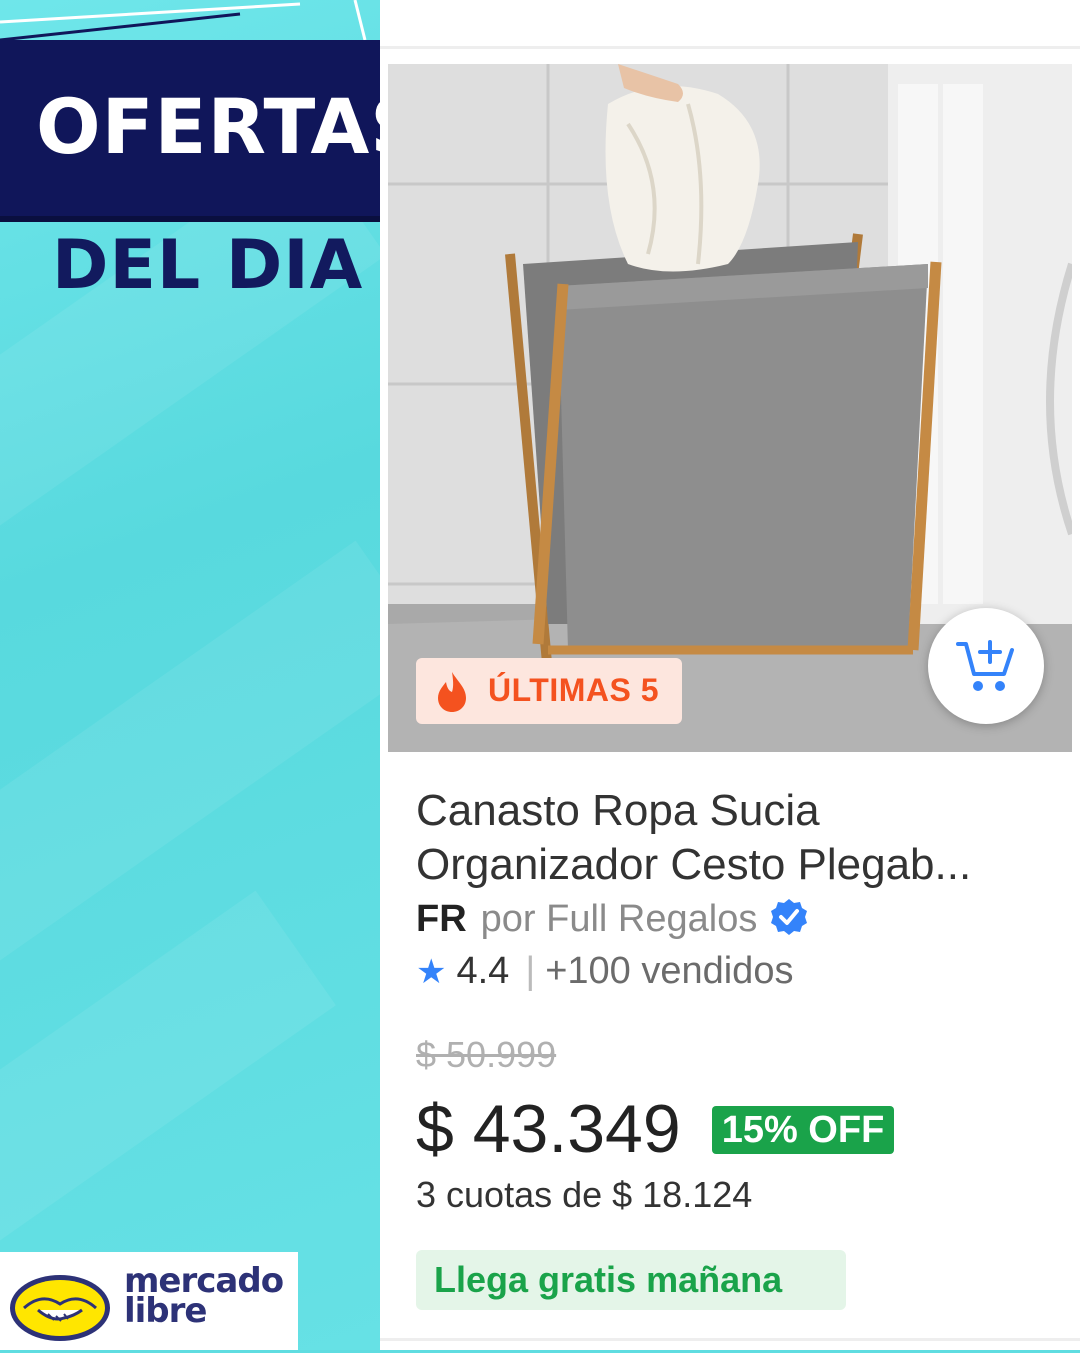 This screenshot has width=1080, height=1353. What do you see at coordinates (619, 919) in the screenshot?
I see `seller-name: por Full Regalos` at bounding box center [619, 919].